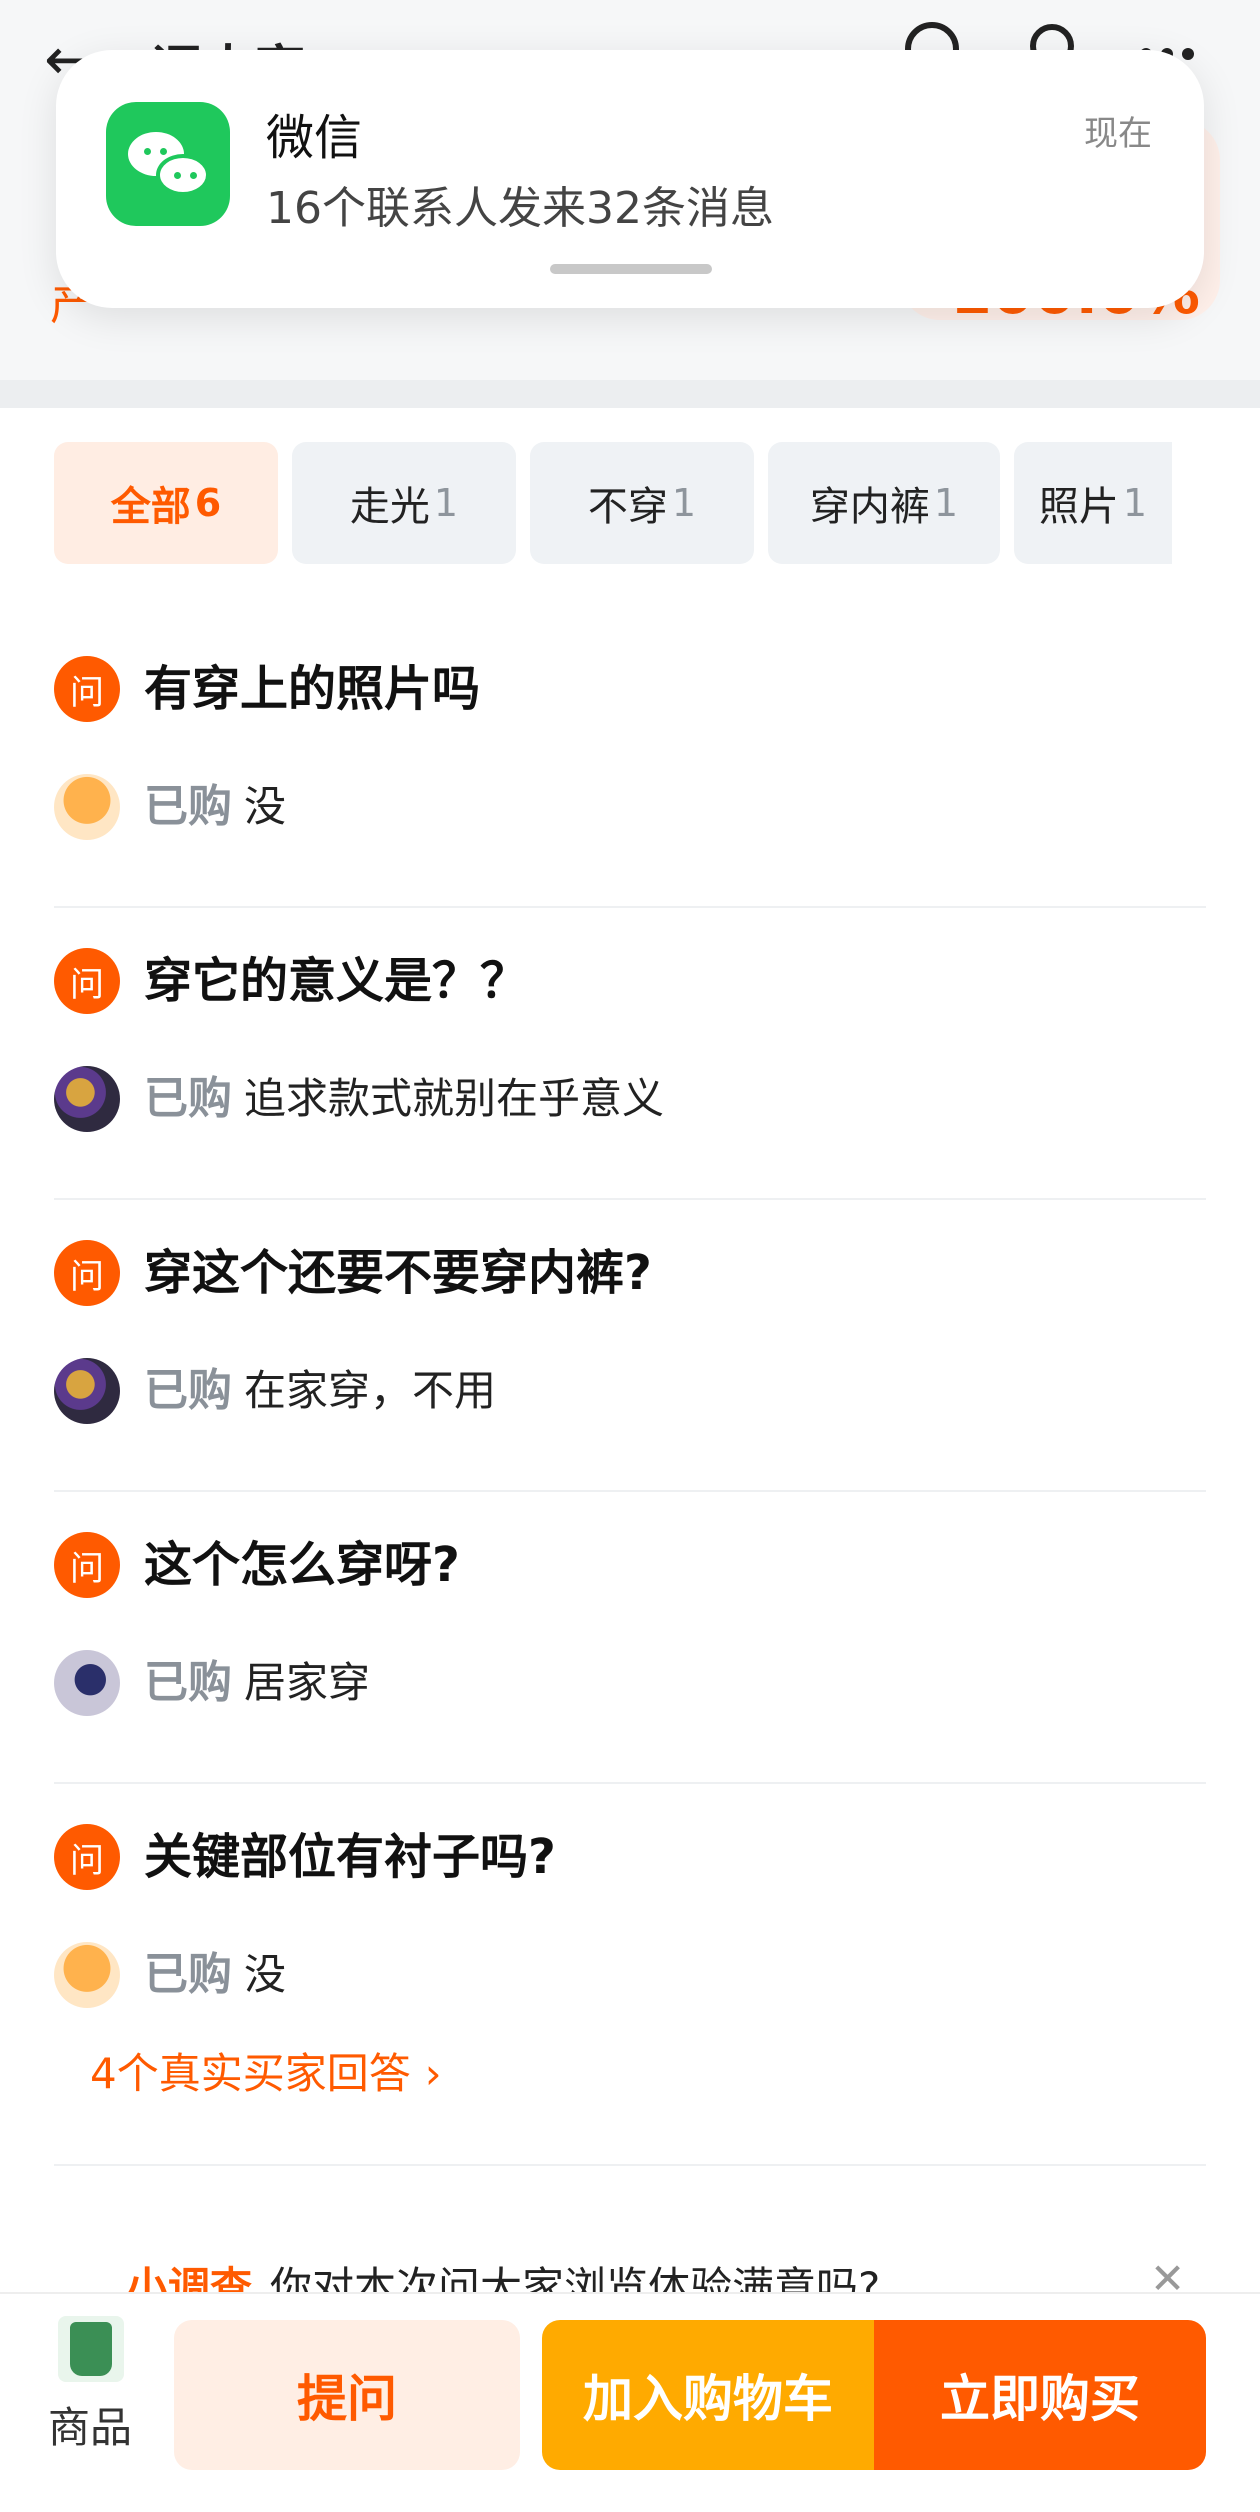  I want to click on bottom-action-bar: 商品 提问 加入购物车 立即购买, so click(630, 2402).